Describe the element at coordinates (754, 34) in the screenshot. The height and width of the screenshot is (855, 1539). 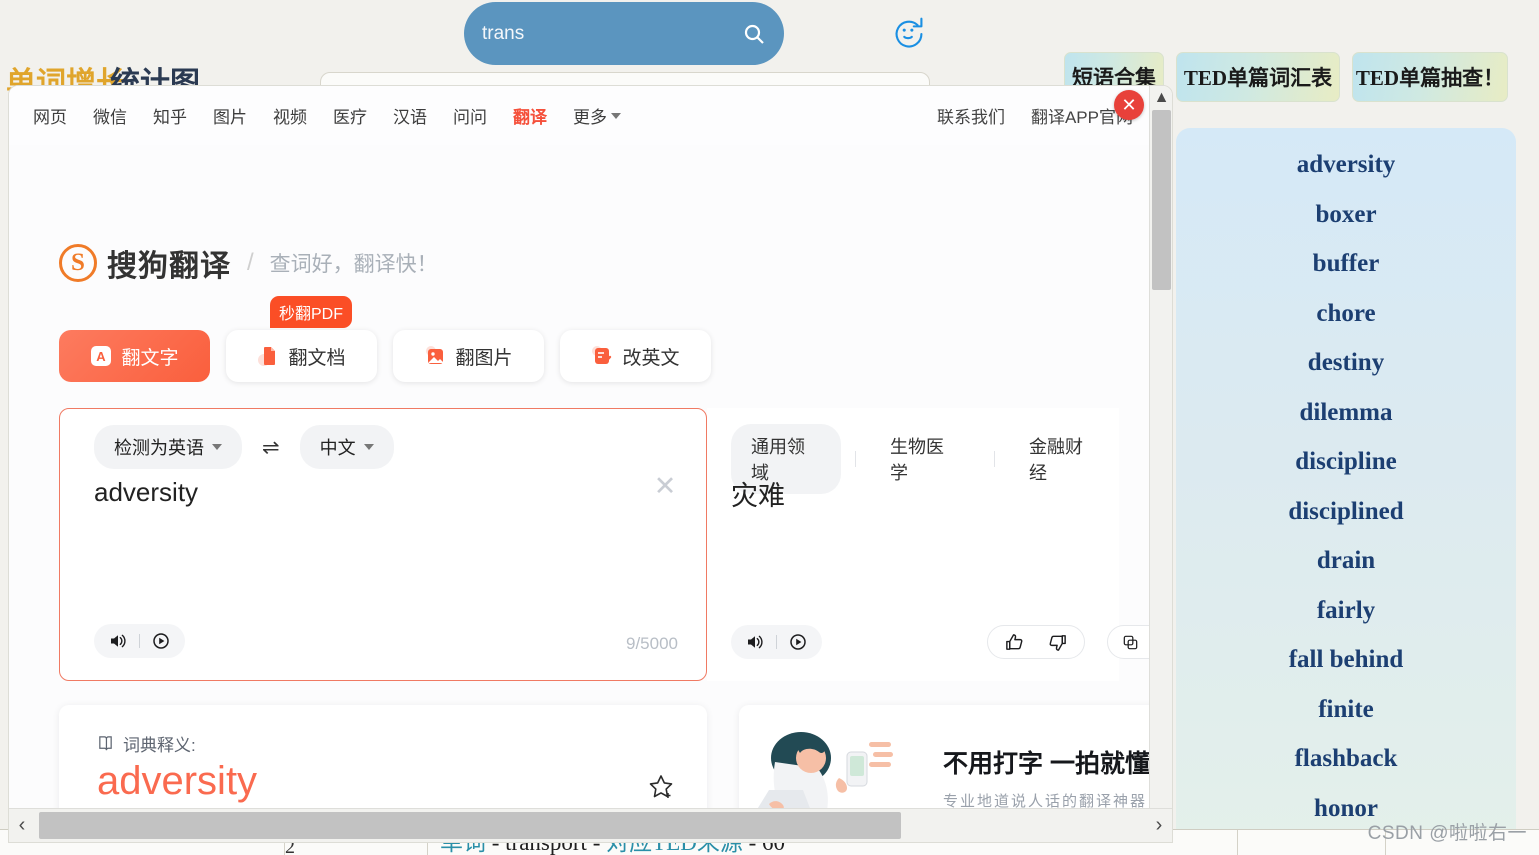
I see `search-icon` at that location.